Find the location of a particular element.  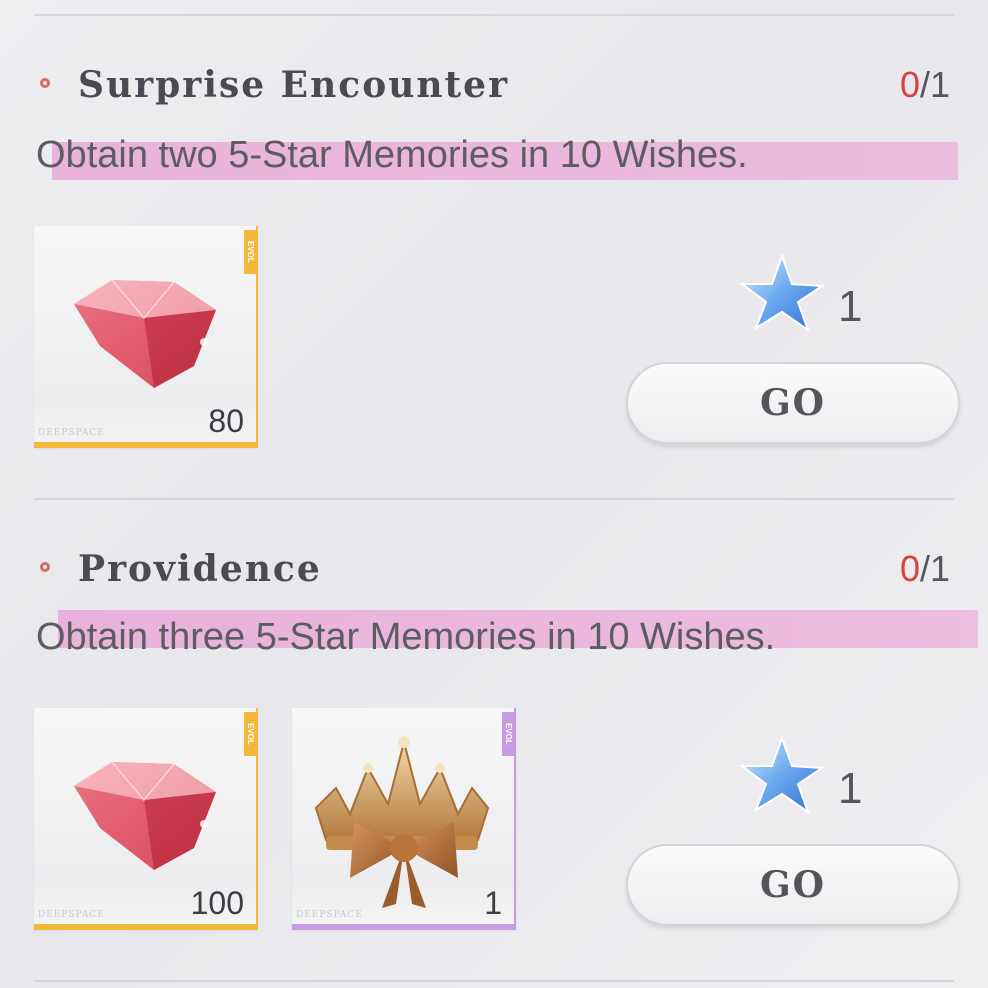

reward-item-card: EVOL DEEPSPACE 80 is located at coordinates (146, 337).